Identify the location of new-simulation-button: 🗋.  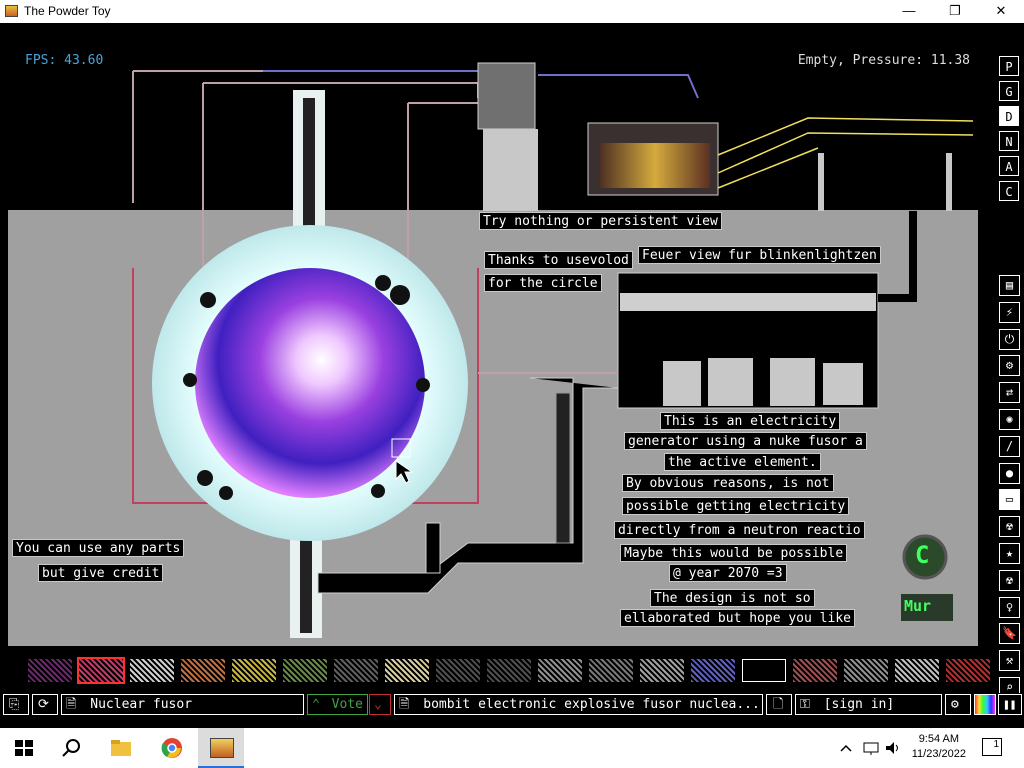
(779, 704).